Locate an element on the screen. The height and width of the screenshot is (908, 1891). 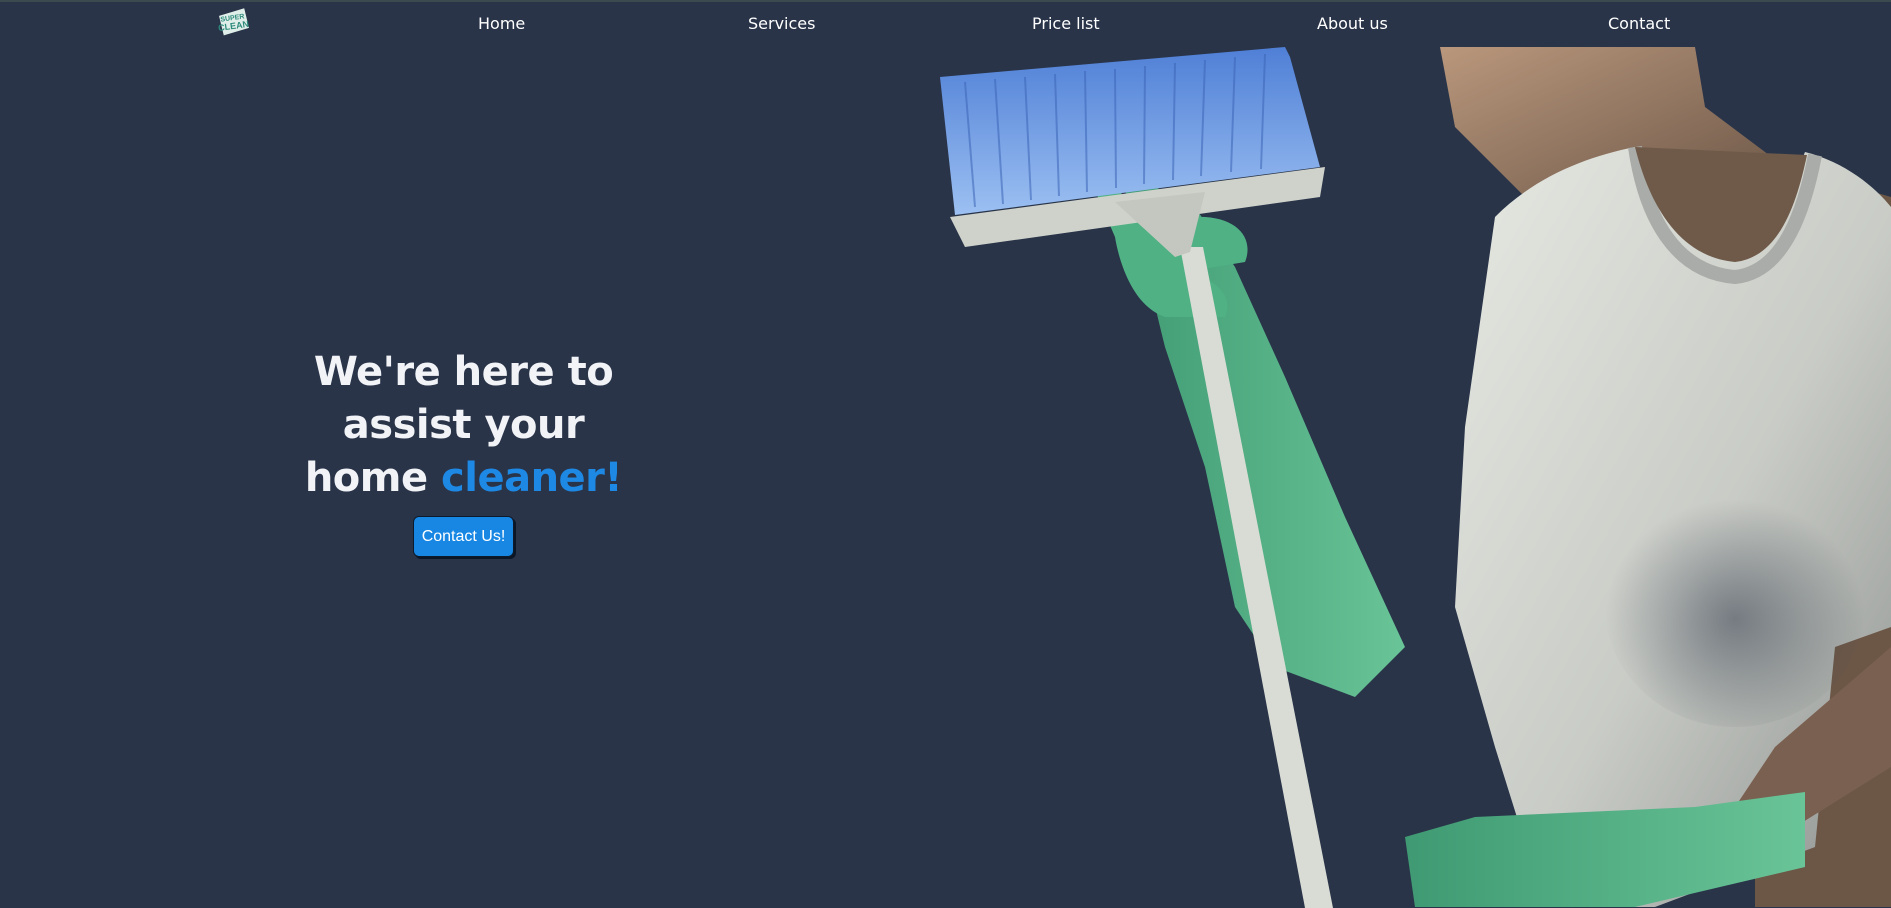
headline-line1: We're here to is located at coordinates (463, 372).